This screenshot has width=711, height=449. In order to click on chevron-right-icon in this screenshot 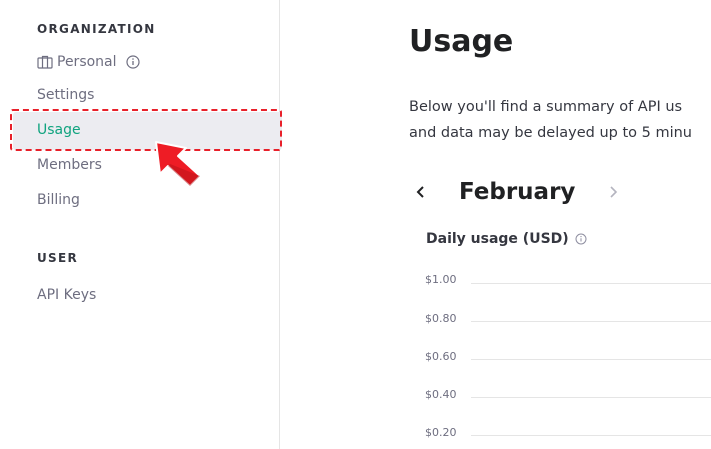, I will do `click(614, 192)`.